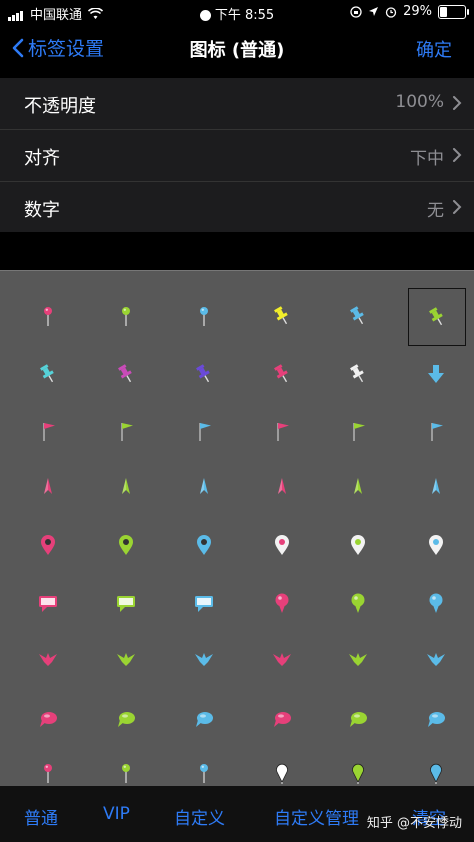 This screenshot has width=474, height=842. What do you see at coordinates (434, 49) in the screenshot?
I see `confirm-button: 确定` at bounding box center [434, 49].